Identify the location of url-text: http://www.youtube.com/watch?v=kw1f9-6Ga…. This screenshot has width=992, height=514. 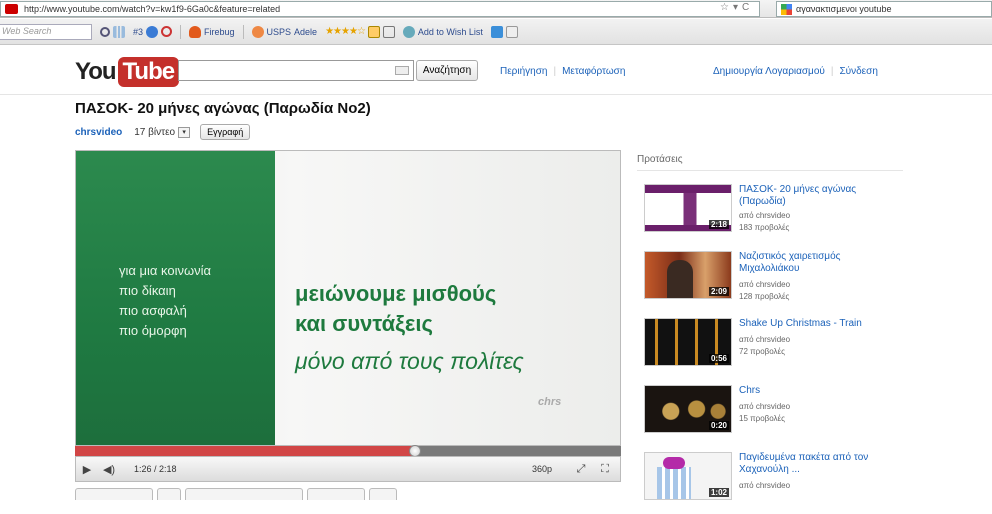
(152, 9).